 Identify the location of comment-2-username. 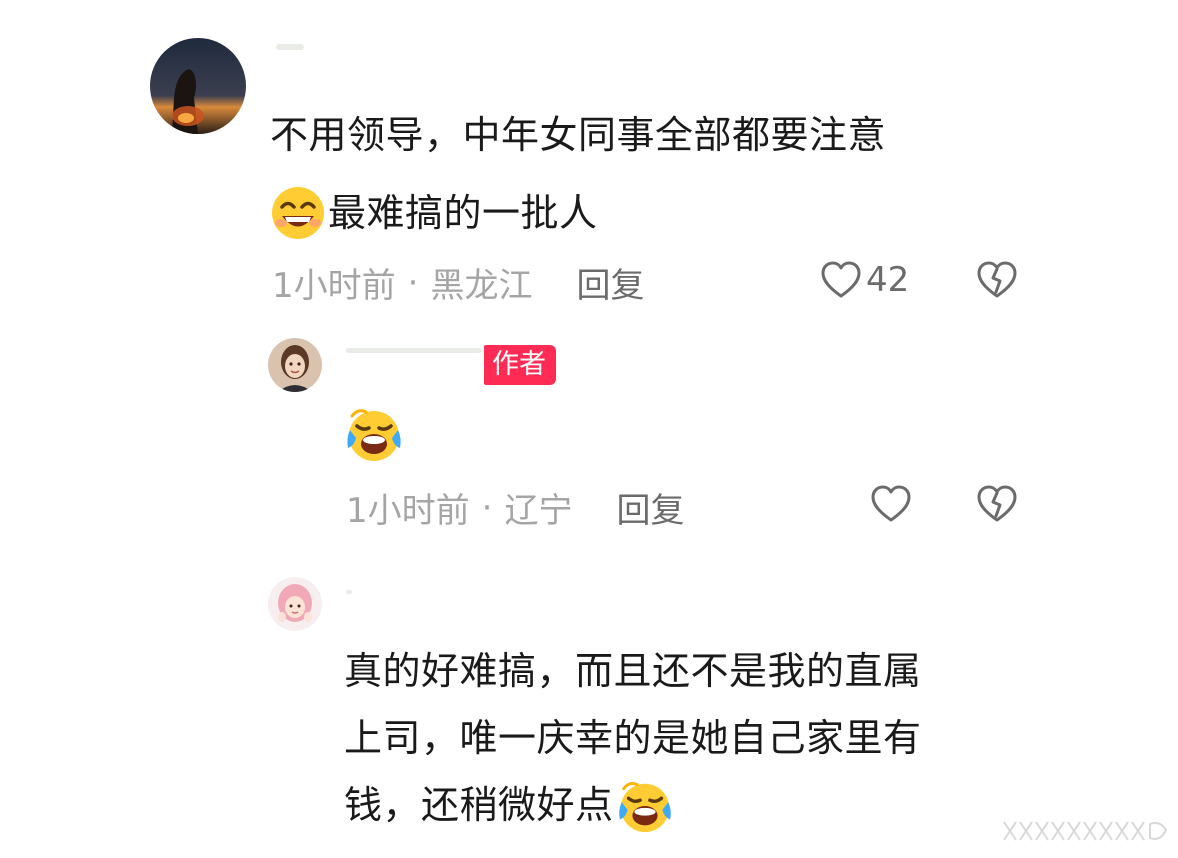
(414, 350).